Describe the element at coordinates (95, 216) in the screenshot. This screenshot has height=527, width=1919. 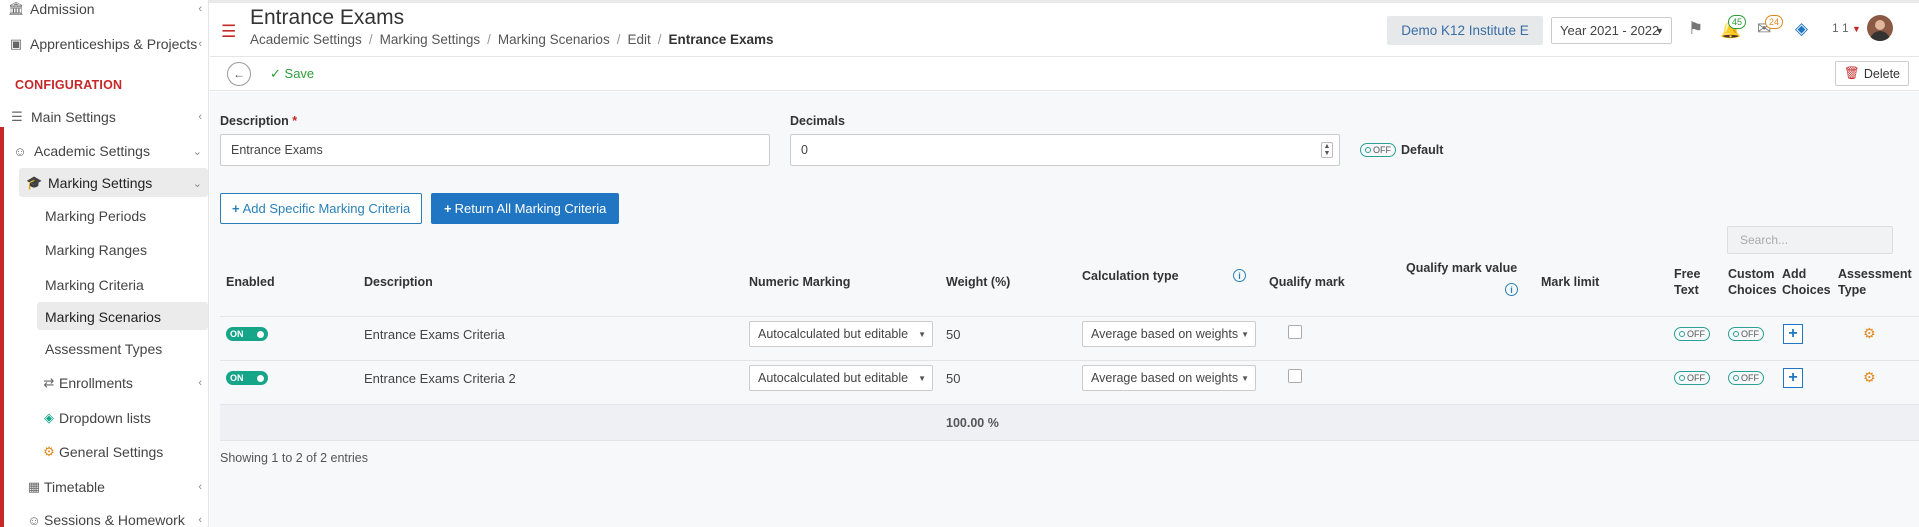
I see `sidebar-item-marking-periods: Marking Periods` at that location.